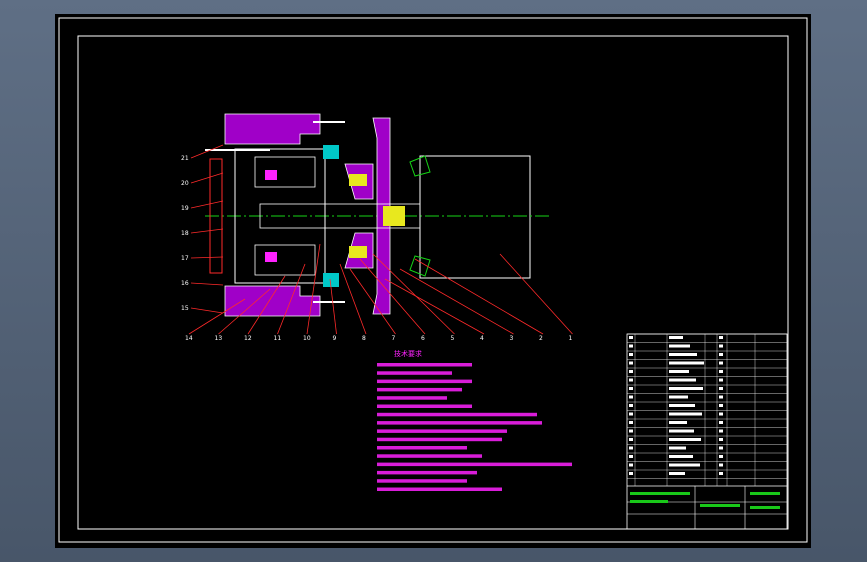  I want to click on gear-lower, so click(285, 260).